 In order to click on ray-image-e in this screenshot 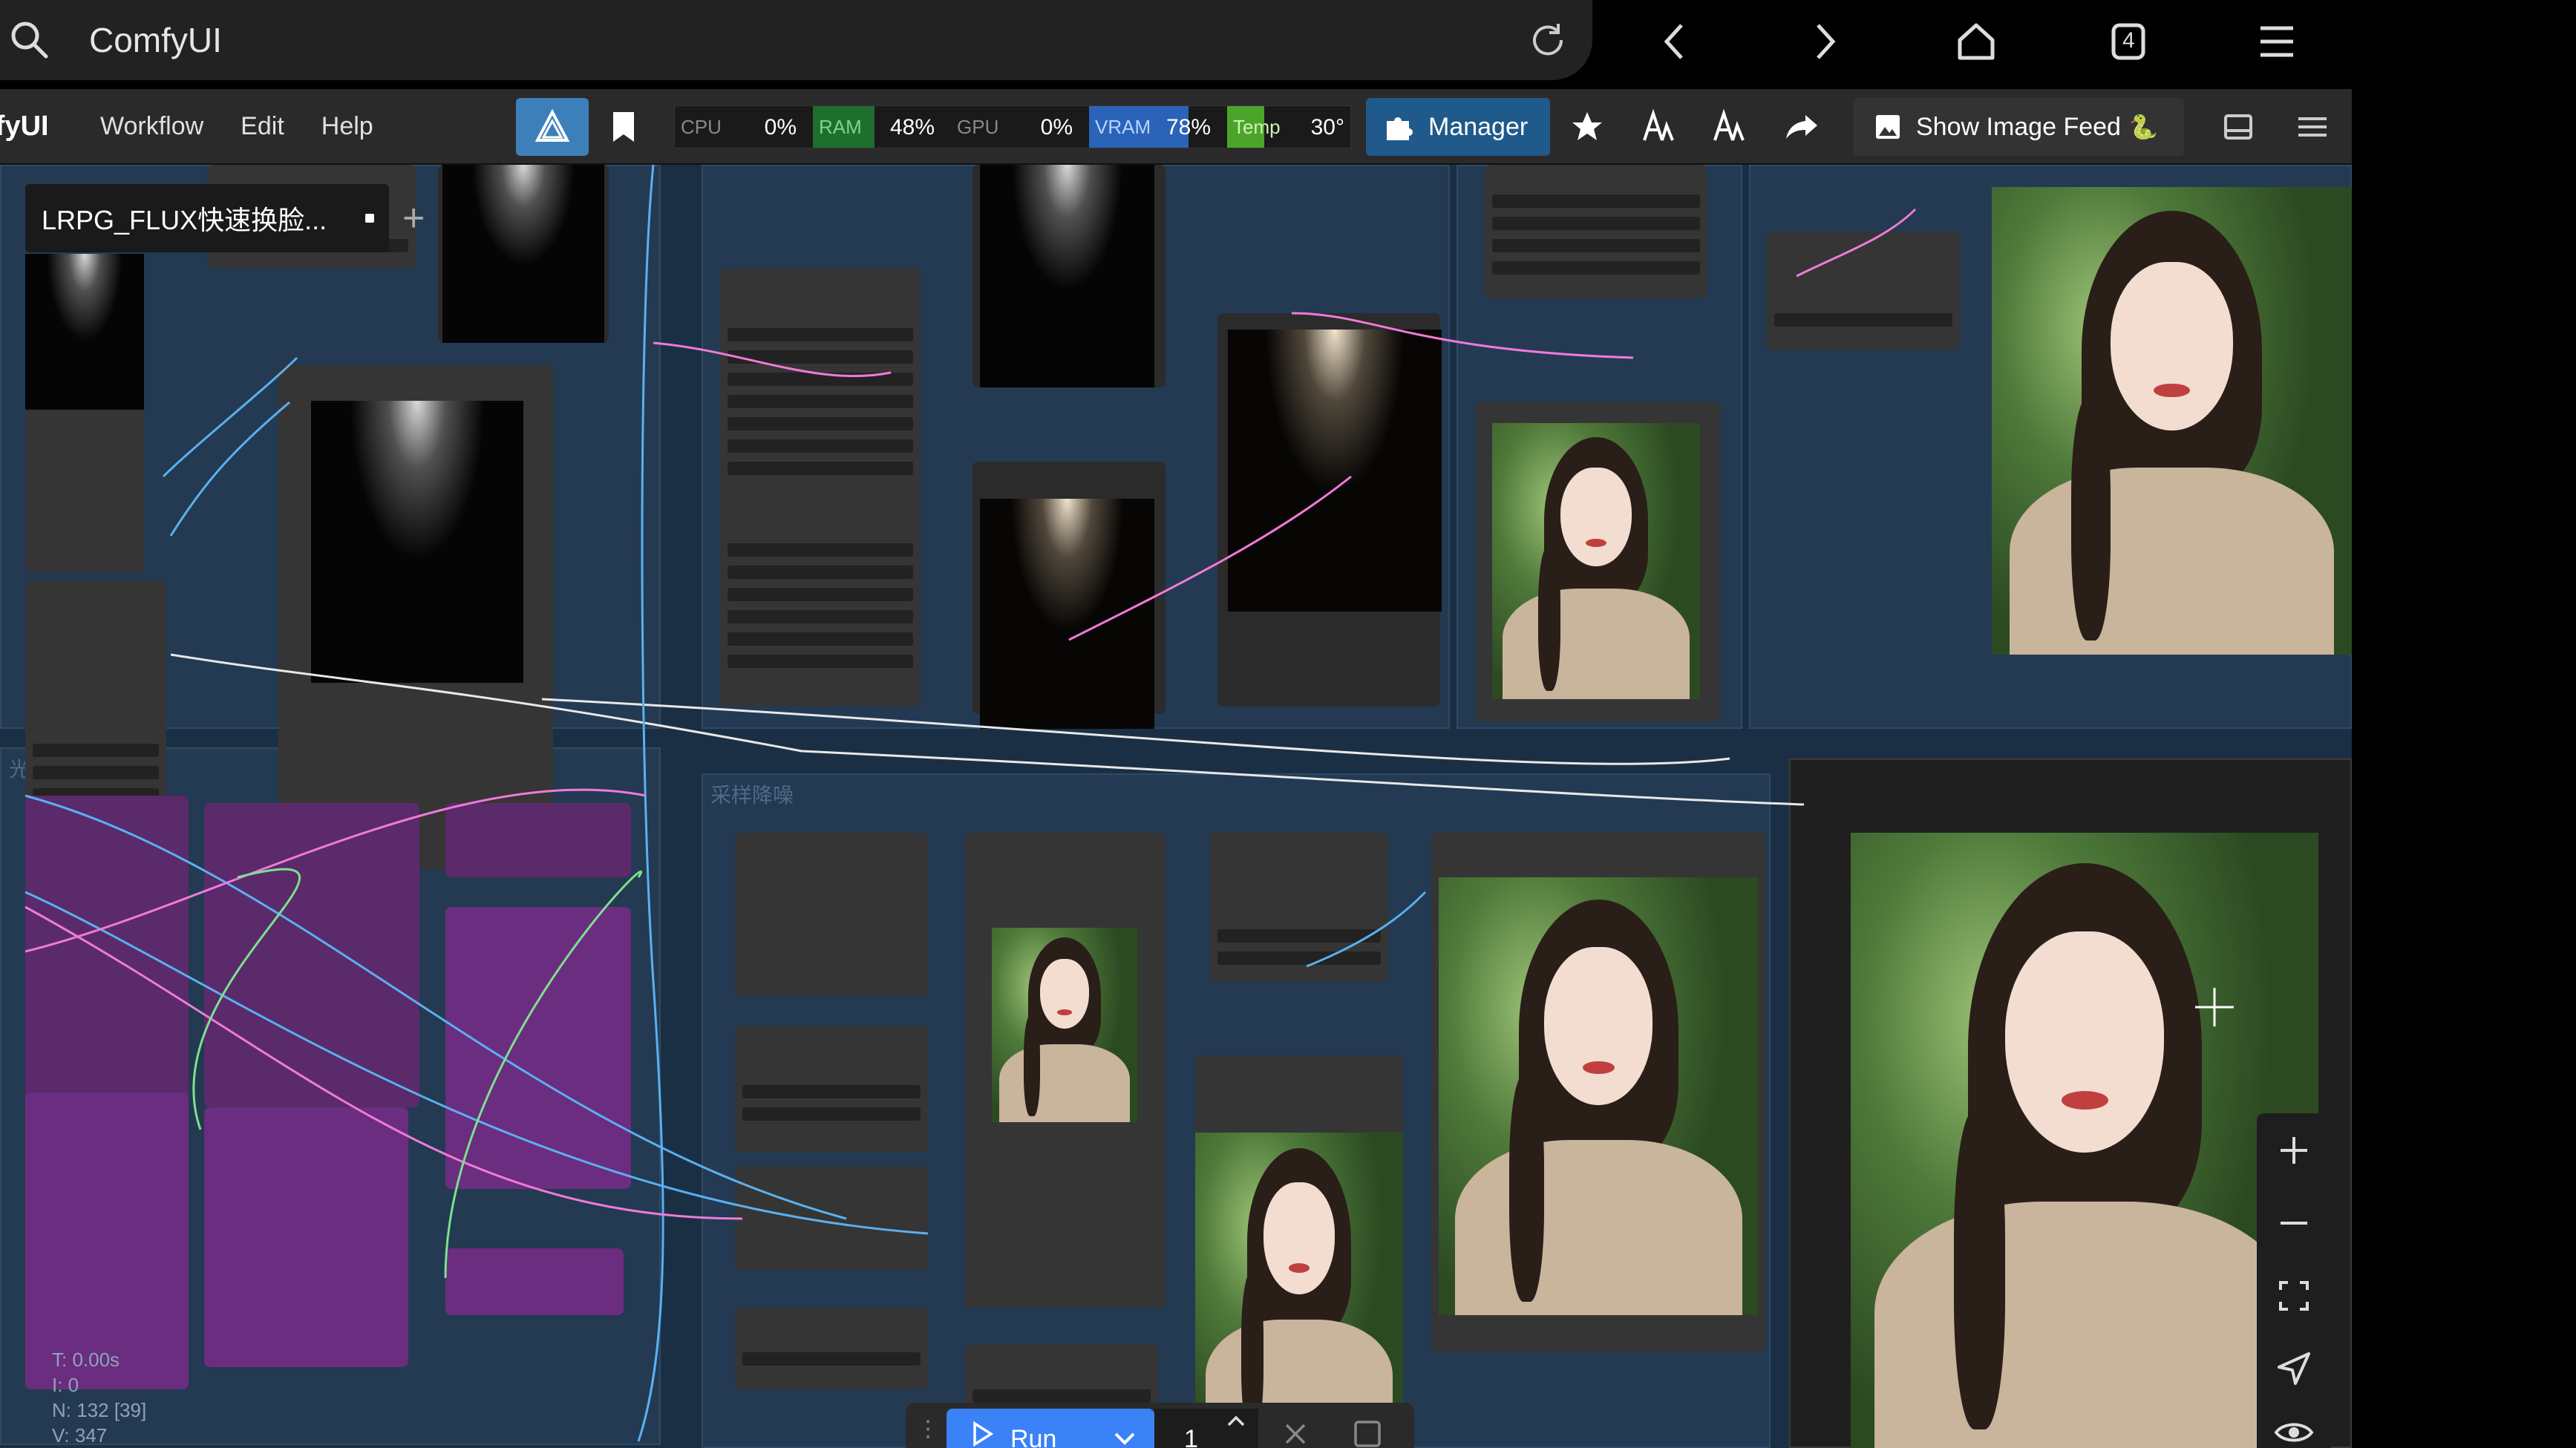, I will do `click(1067, 614)`.